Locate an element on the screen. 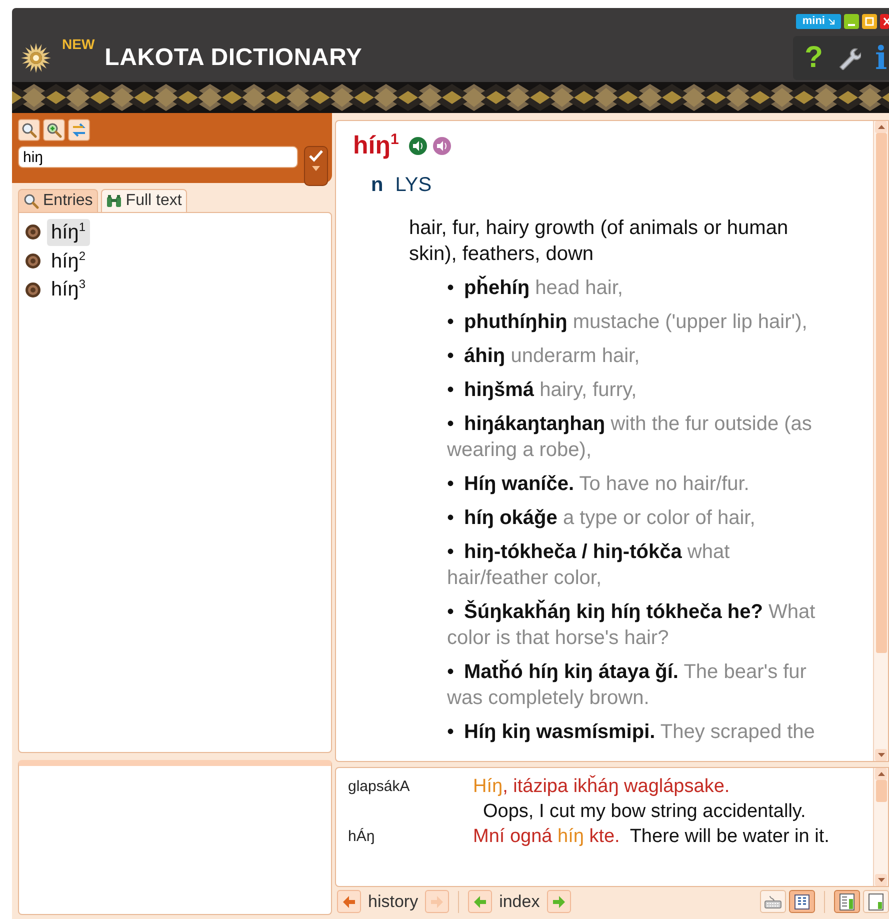  lakota-phrase: Mní ogná is located at coordinates (513, 836).